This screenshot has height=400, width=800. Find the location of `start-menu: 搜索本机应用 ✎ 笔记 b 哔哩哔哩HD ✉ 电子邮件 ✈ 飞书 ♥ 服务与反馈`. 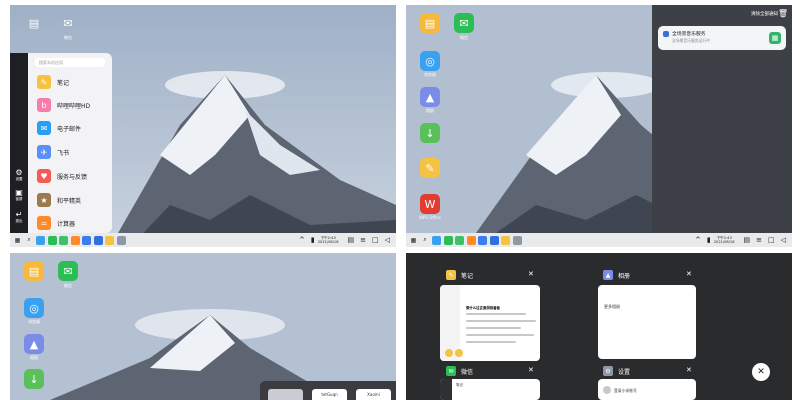

start-menu: 搜索本机应用 ✎ 笔记 b 哔哩哔哩HD ✉ 电子邮件 ✈ 飞书 ♥ 服务与反馈 is located at coordinates (70, 143).